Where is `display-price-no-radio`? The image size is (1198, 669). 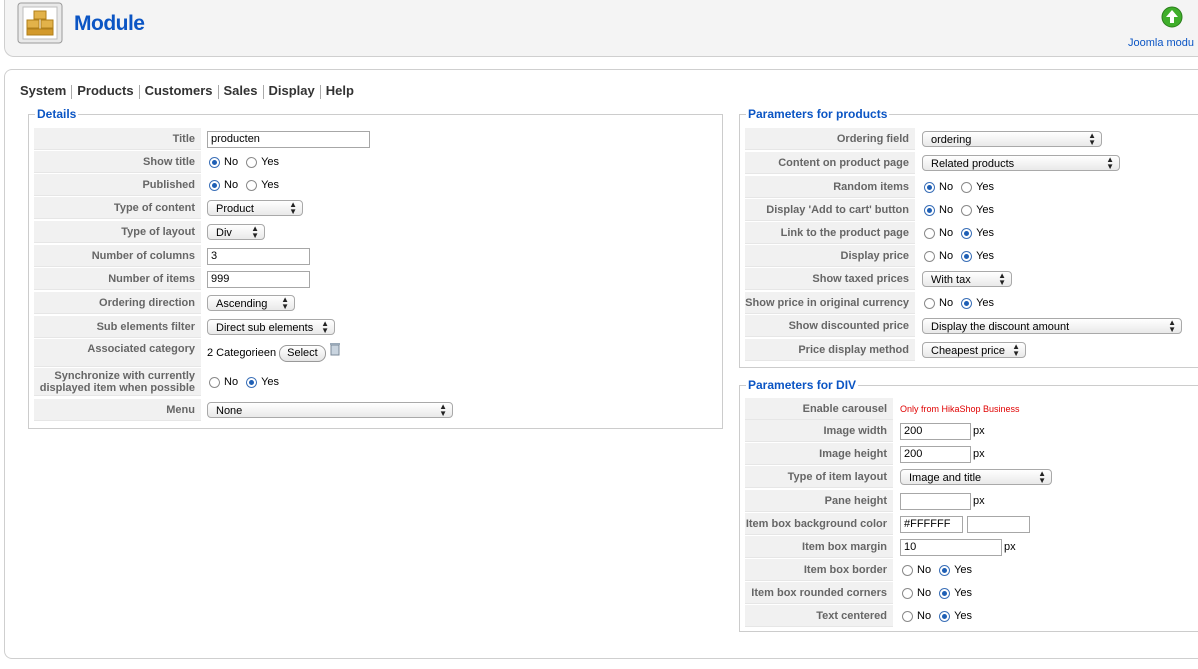
display-price-no-radio is located at coordinates (929, 256).